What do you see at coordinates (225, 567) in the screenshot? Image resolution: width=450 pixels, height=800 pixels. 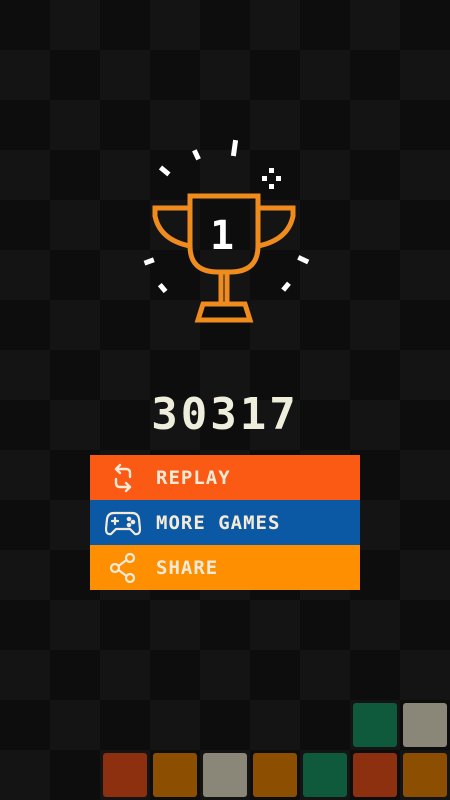 I see `share-button: SHARE` at bounding box center [225, 567].